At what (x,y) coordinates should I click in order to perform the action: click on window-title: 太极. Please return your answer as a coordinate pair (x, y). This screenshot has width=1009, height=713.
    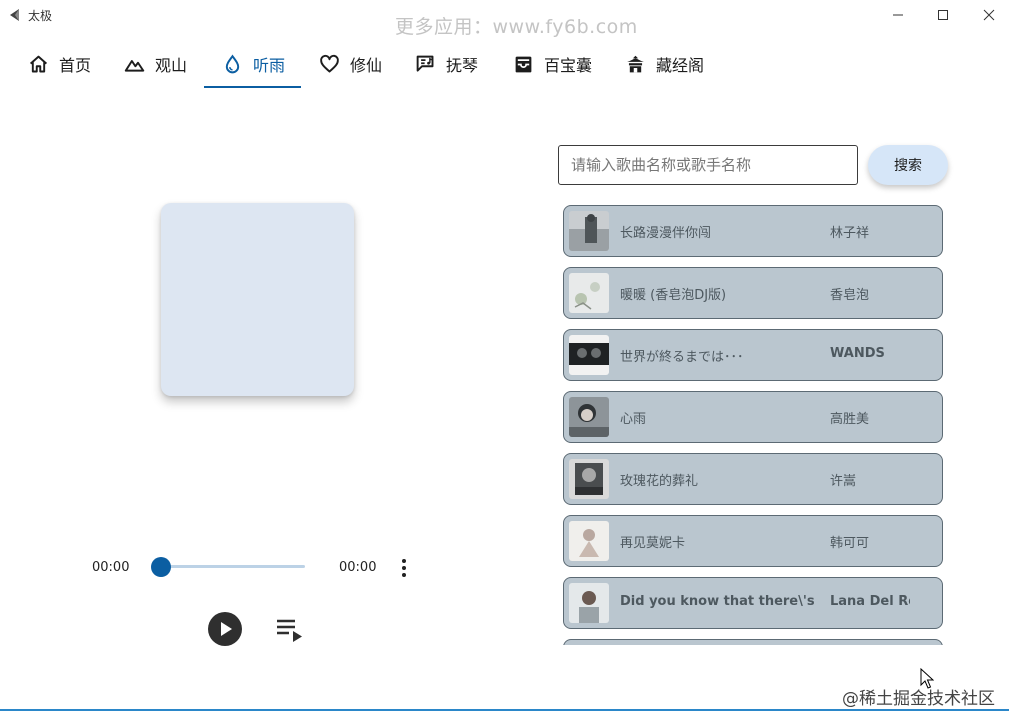
    Looking at the image, I should click on (40, 16).